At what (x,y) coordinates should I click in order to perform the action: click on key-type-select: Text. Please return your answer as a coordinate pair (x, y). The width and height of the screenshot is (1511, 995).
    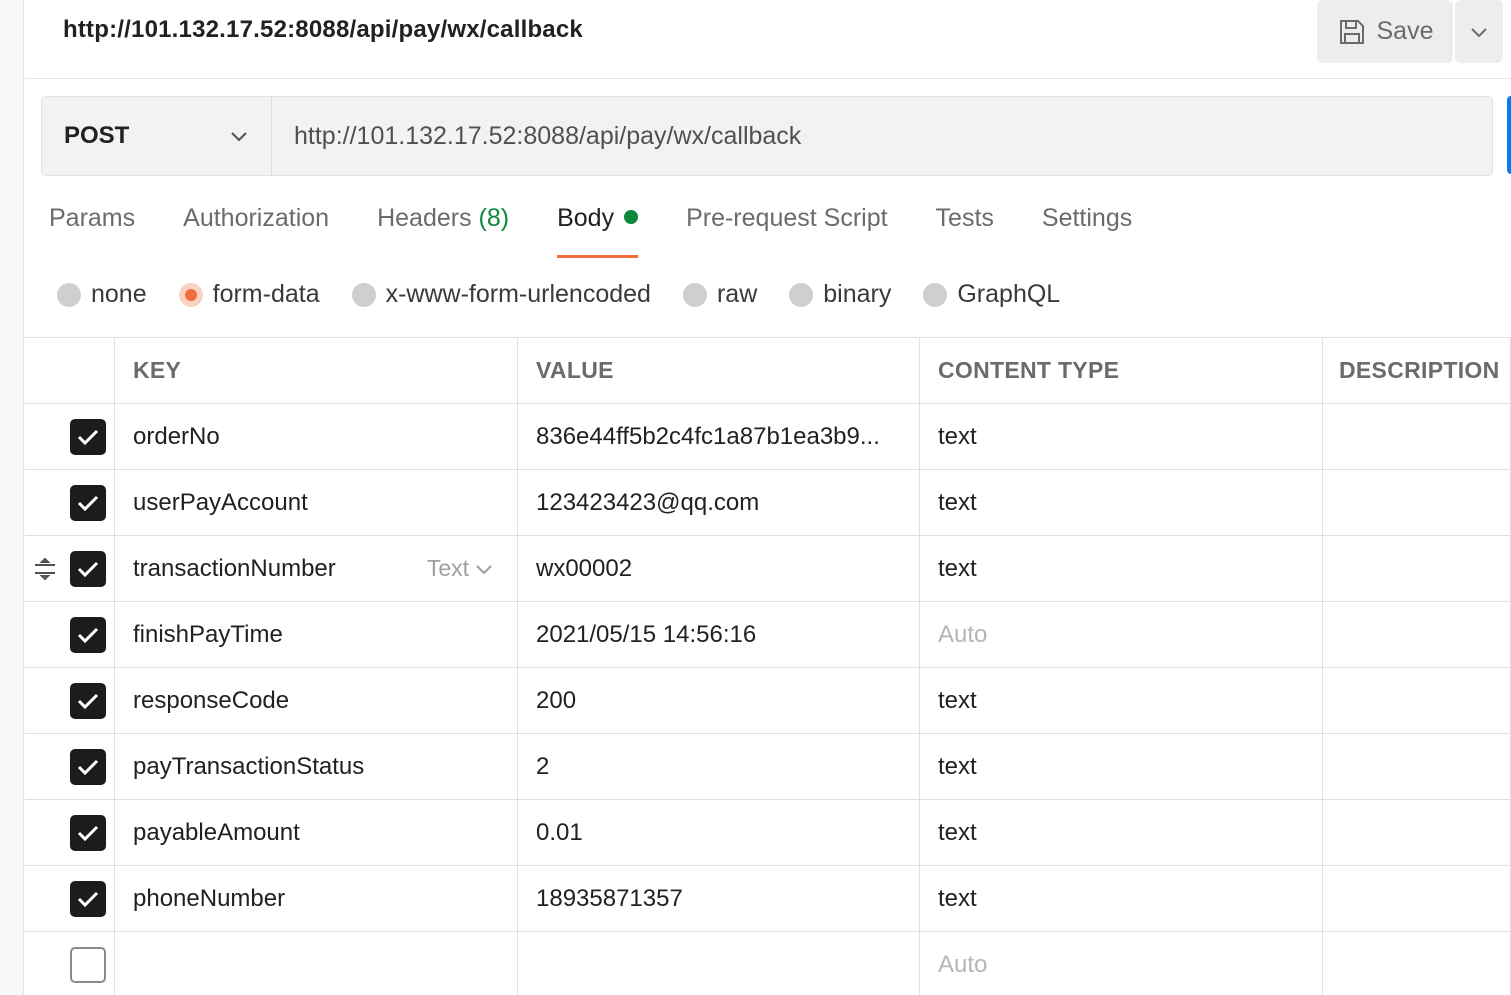
    Looking at the image, I should click on (460, 568).